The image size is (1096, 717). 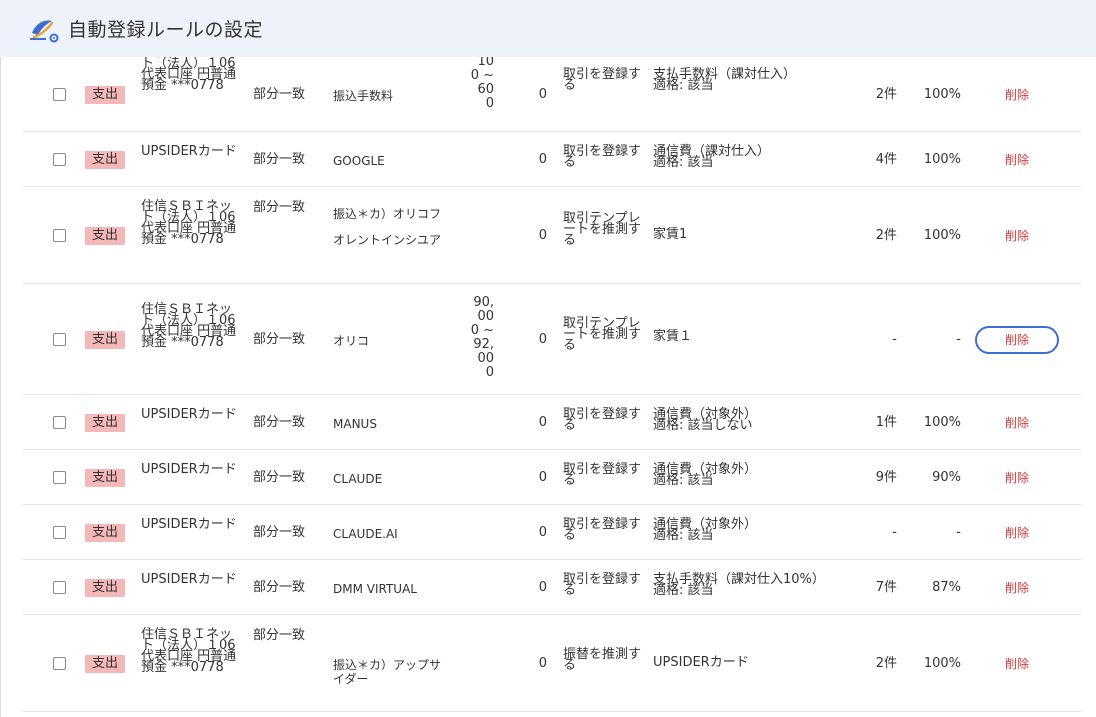 What do you see at coordinates (725, 80) in the screenshot?
I see `rule-result: 支払手数料（課対仕入） 適格: 該当` at bounding box center [725, 80].